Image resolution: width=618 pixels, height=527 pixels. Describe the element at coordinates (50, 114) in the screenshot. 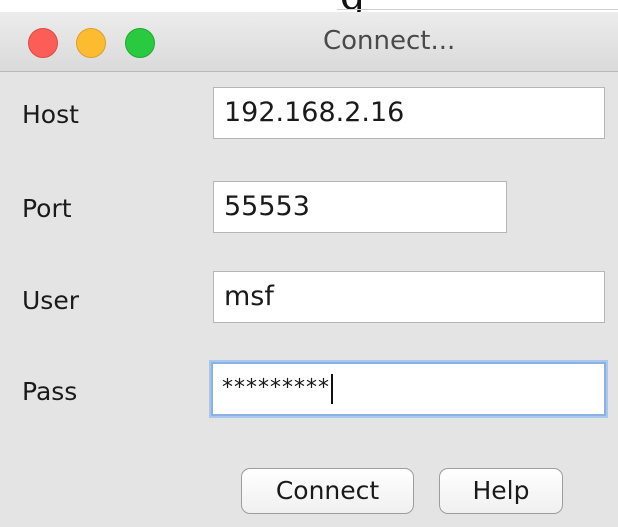

I see `host-label: Host` at that location.